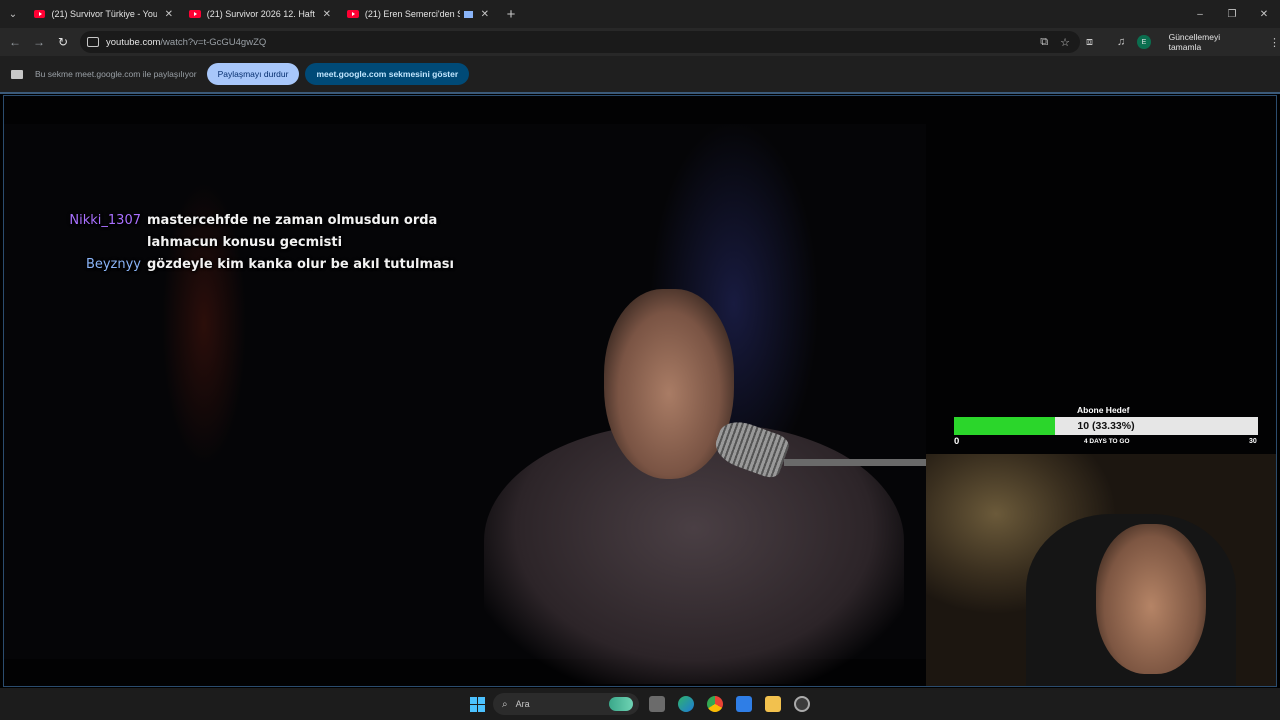 This screenshot has width=1280, height=720. Describe the element at coordinates (63, 42) in the screenshot. I see `reload-icon: ↻` at that location.